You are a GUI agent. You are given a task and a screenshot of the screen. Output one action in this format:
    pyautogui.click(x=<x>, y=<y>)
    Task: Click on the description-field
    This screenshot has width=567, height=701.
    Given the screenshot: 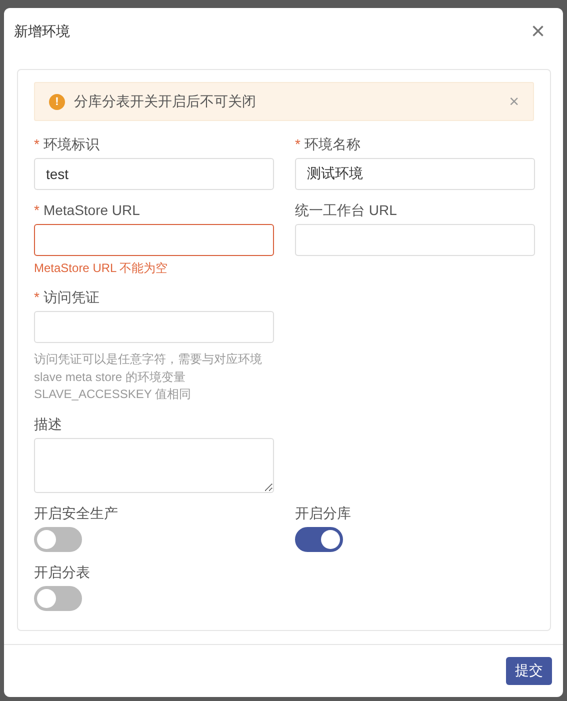 What is the action you would take?
    pyautogui.click(x=154, y=465)
    